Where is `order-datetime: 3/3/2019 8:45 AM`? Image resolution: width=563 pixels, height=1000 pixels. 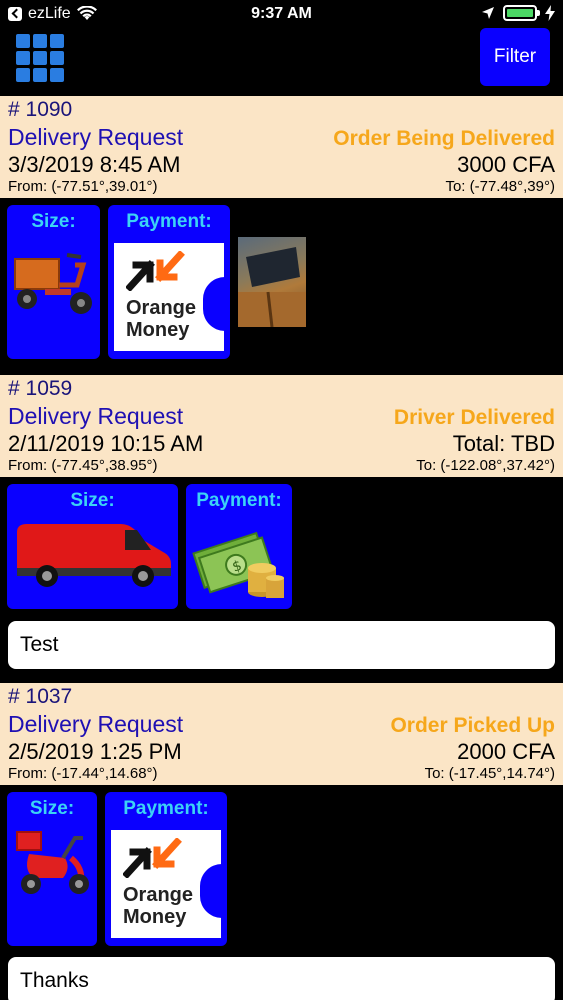 order-datetime: 3/3/2019 8:45 AM is located at coordinates (94, 164).